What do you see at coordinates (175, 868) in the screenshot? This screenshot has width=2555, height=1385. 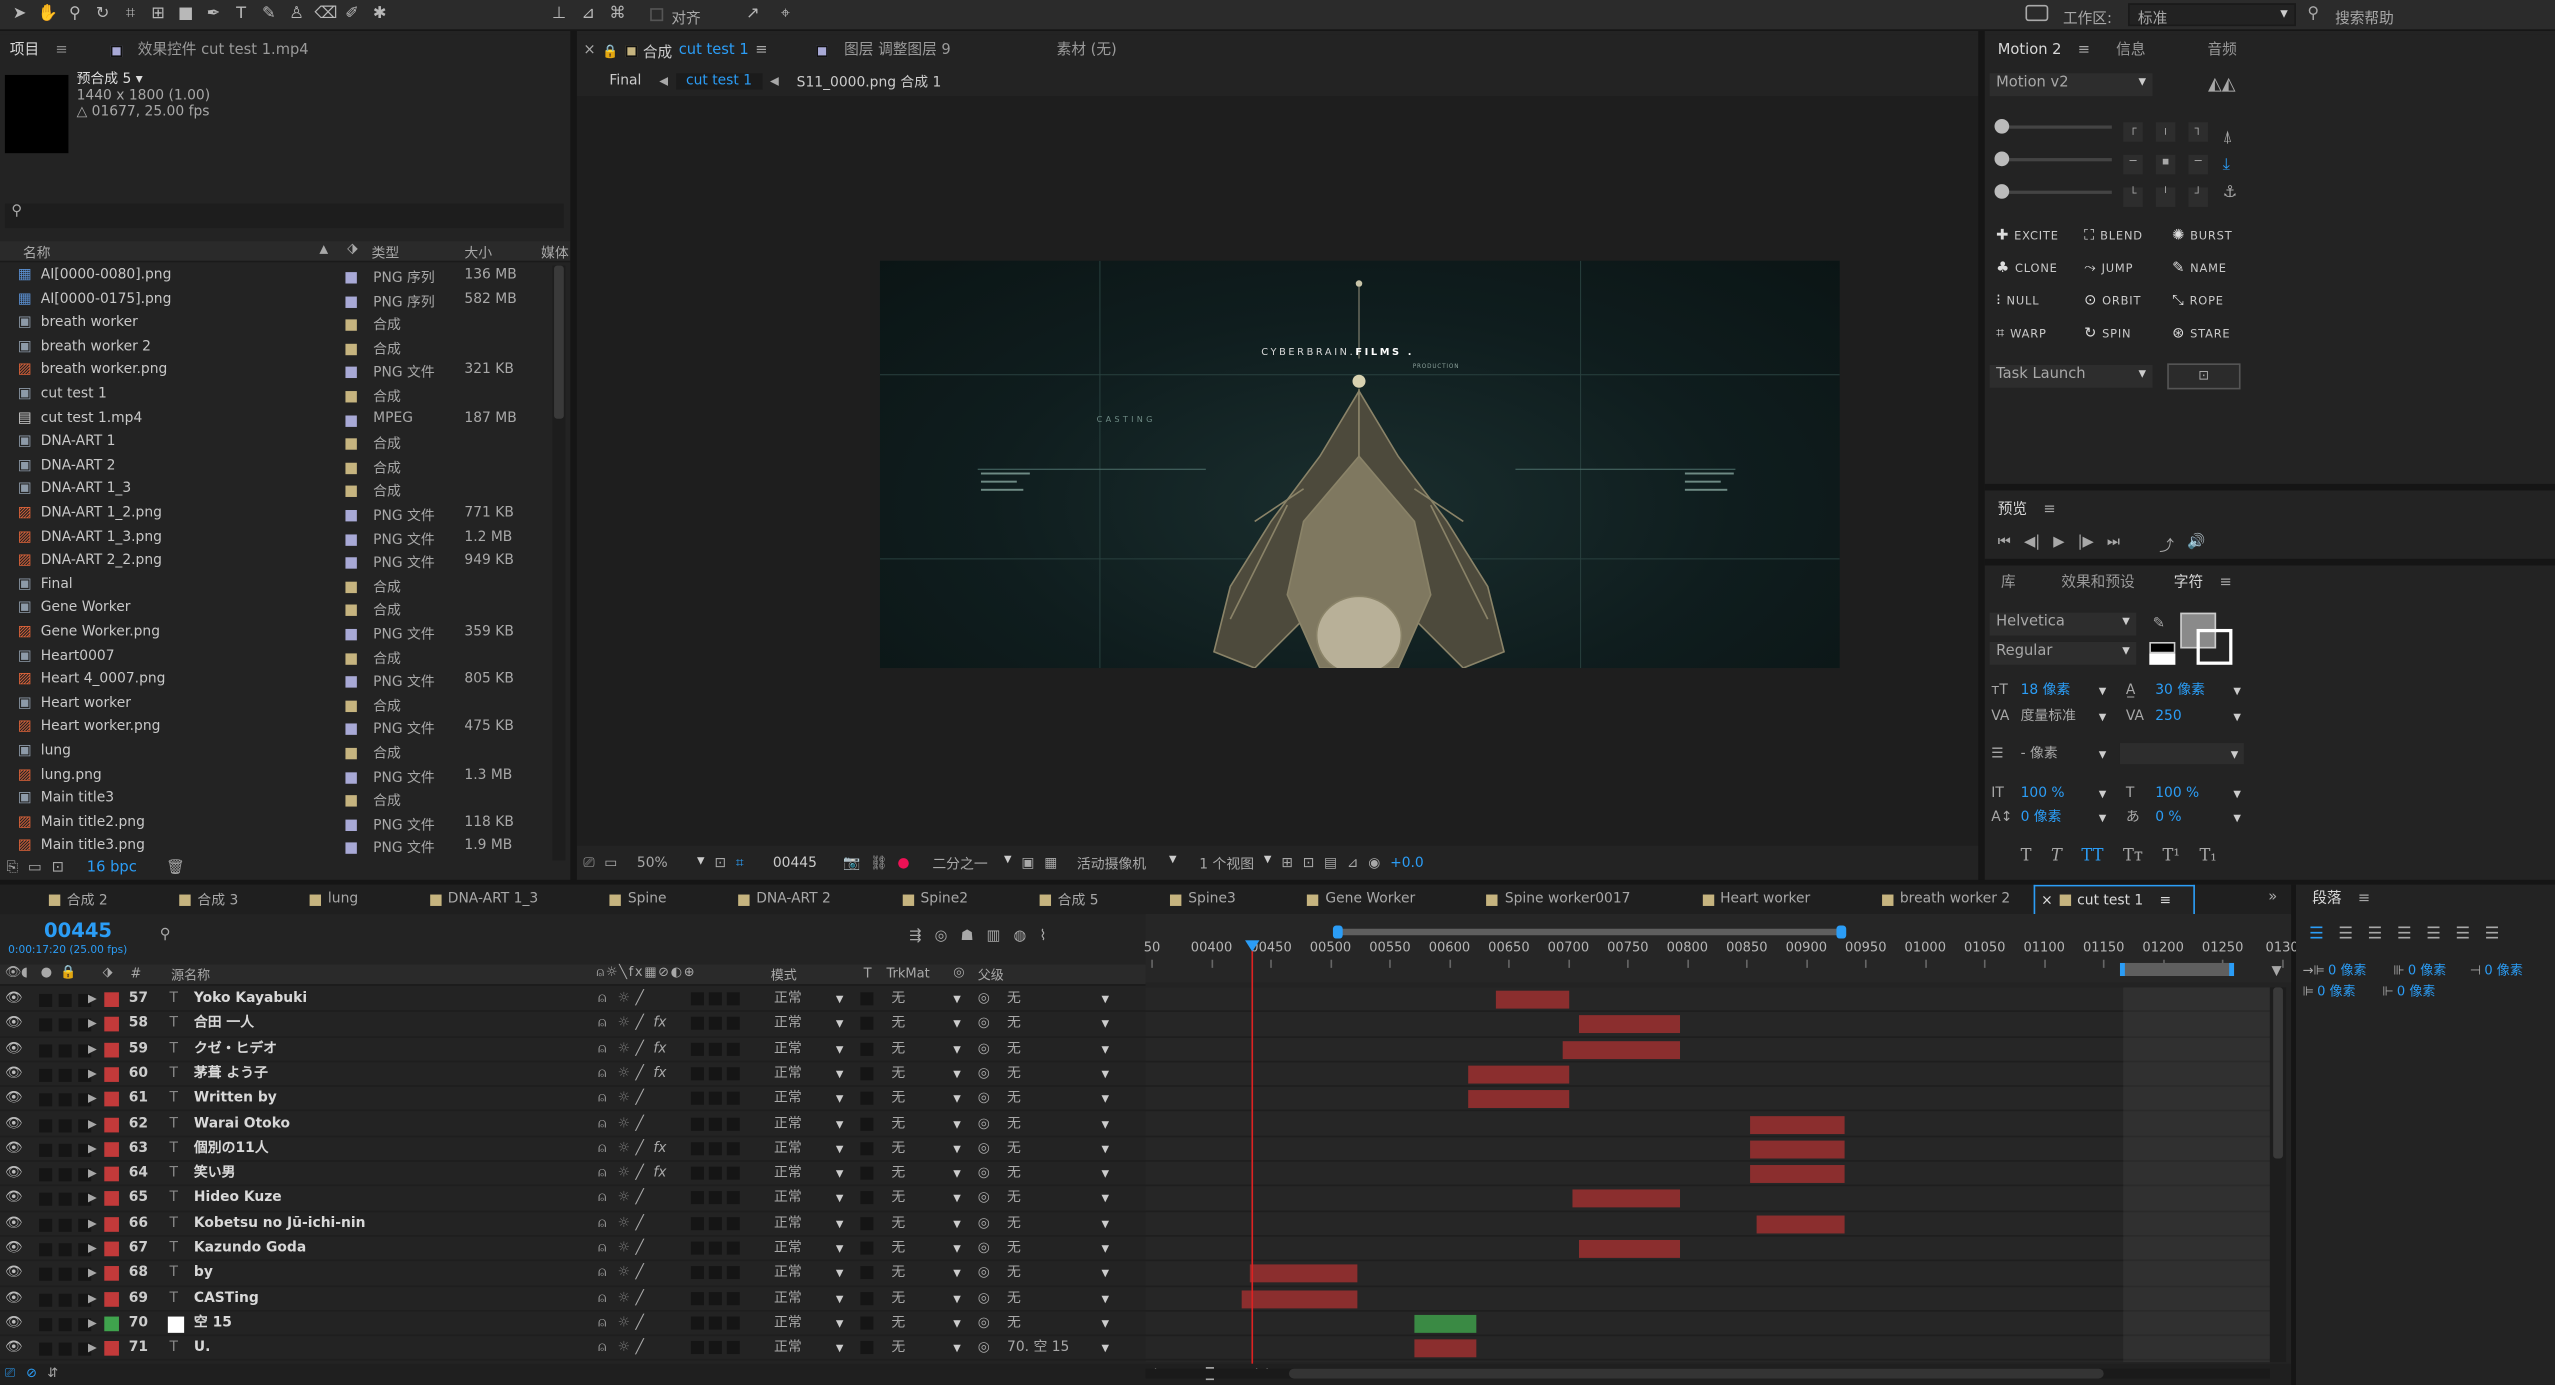 I see `trash-icon: 🗑` at bounding box center [175, 868].